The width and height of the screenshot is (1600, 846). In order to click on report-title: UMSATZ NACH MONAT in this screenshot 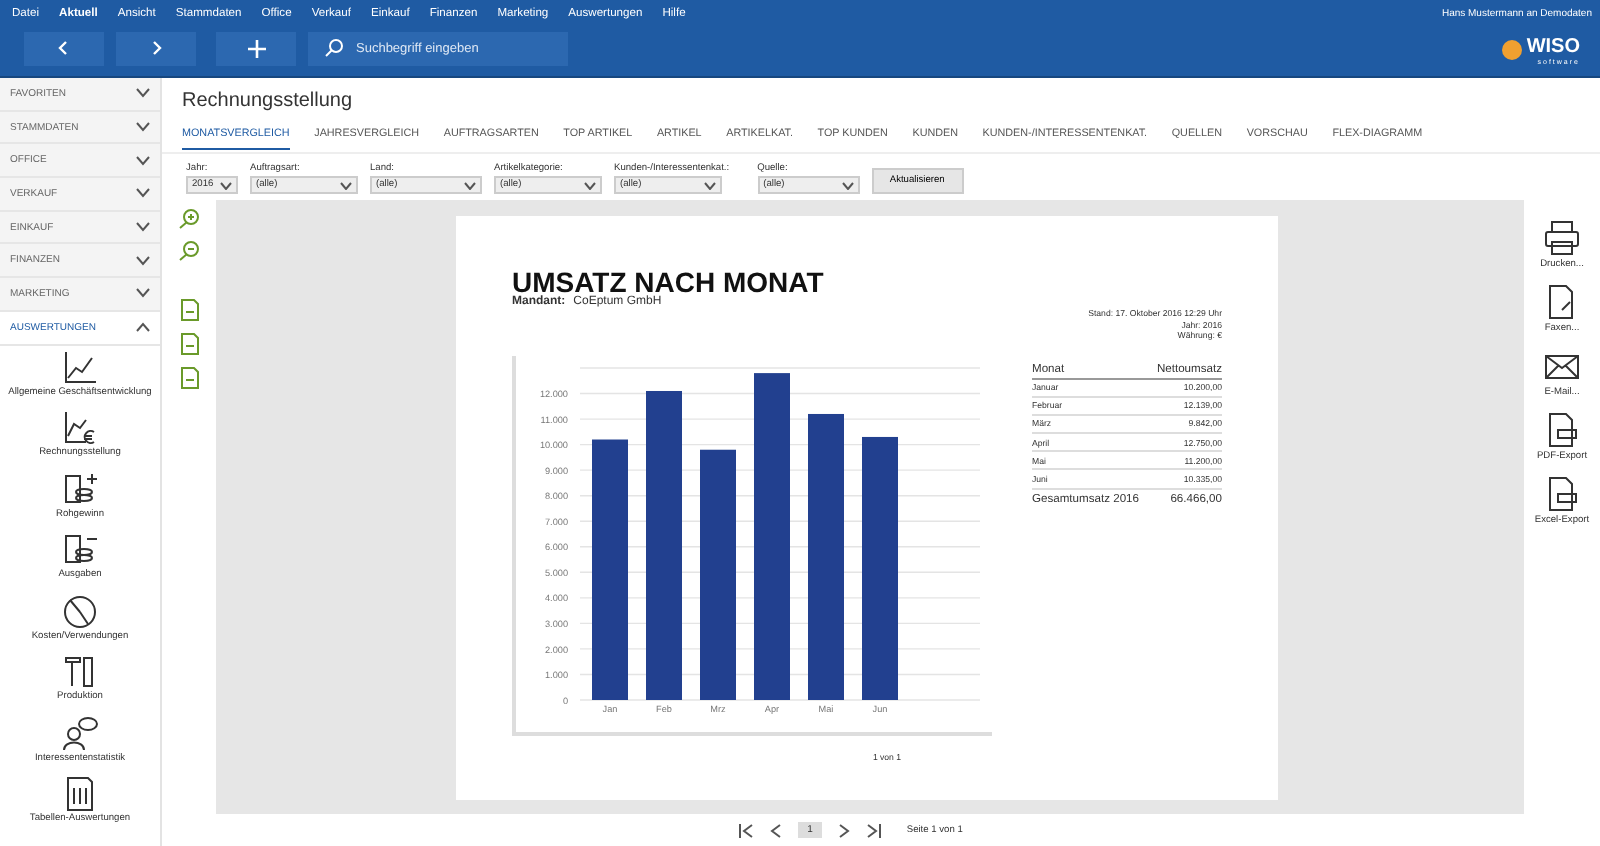, I will do `click(669, 282)`.